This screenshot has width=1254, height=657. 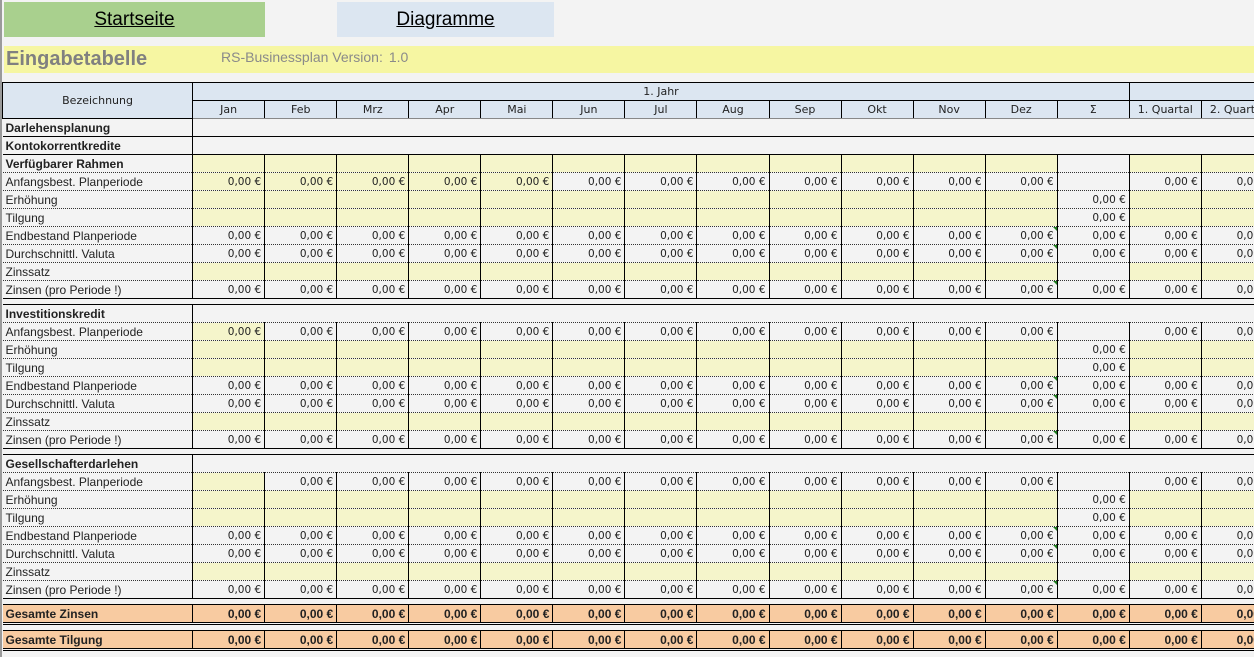 What do you see at coordinates (445, 19) in the screenshot?
I see `diagramme-button: Diagramme` at bounding box center [445, 19].